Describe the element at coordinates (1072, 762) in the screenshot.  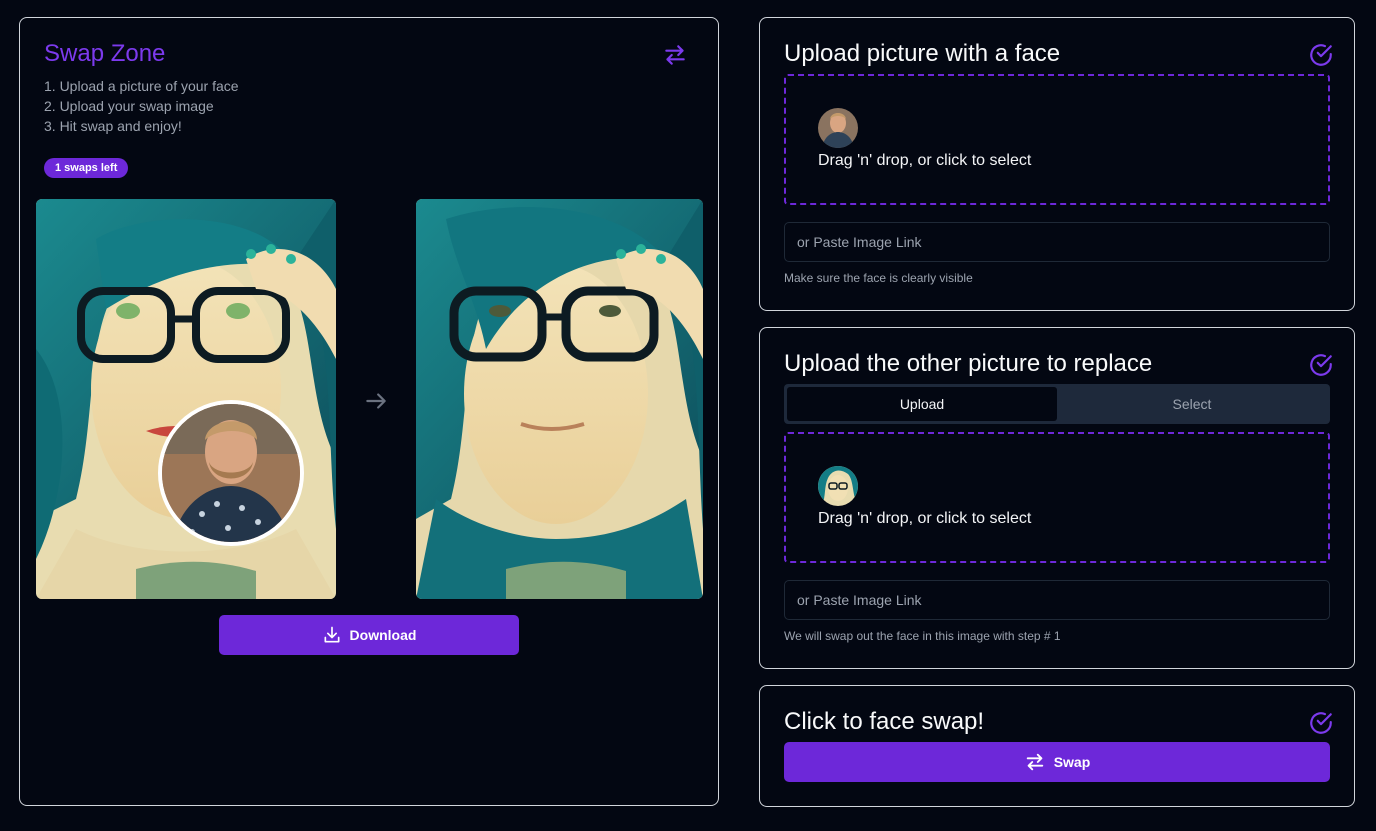
I see `swap-label: Swap` at that location.